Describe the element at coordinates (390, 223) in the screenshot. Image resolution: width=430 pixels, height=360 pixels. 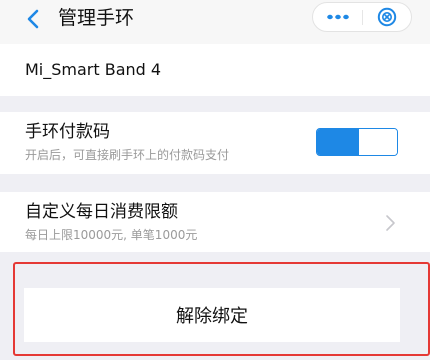
I see `chevron-right-icon` at that location.